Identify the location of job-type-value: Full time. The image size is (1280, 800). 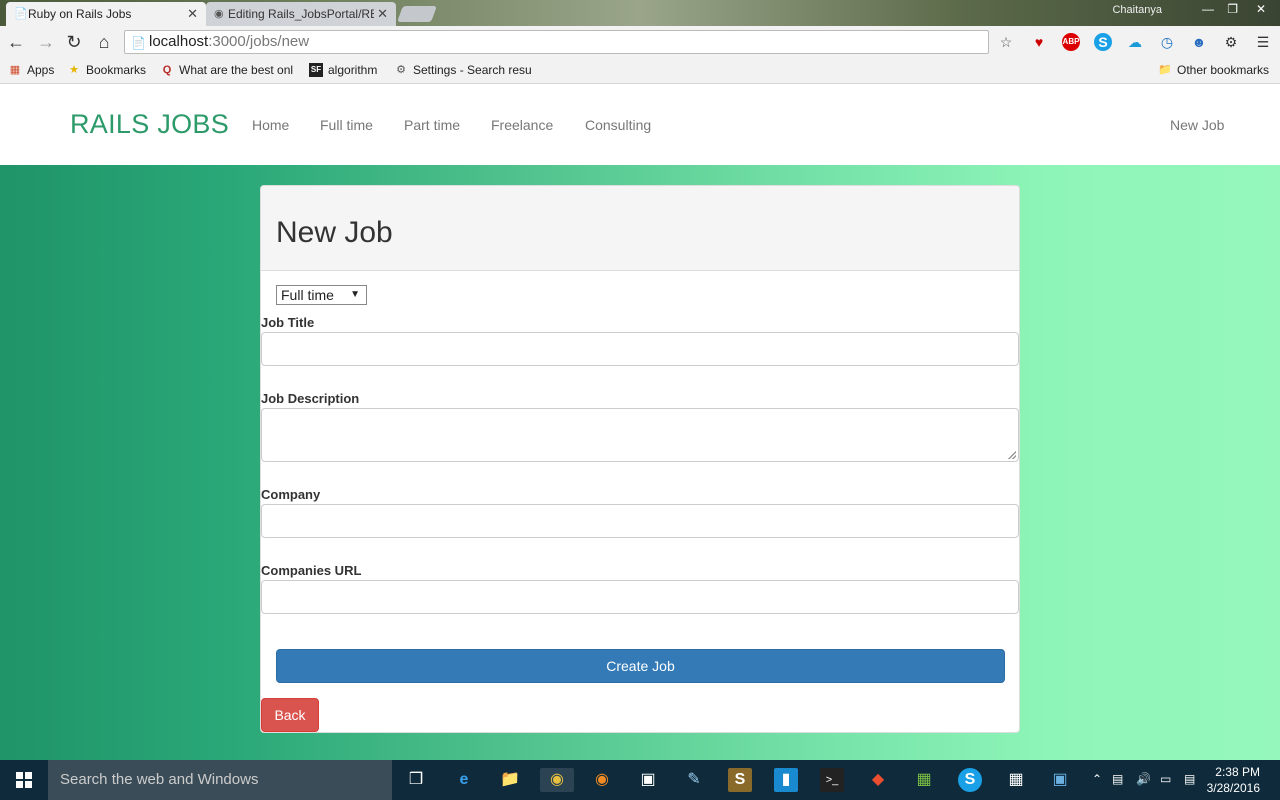
(307, 295).